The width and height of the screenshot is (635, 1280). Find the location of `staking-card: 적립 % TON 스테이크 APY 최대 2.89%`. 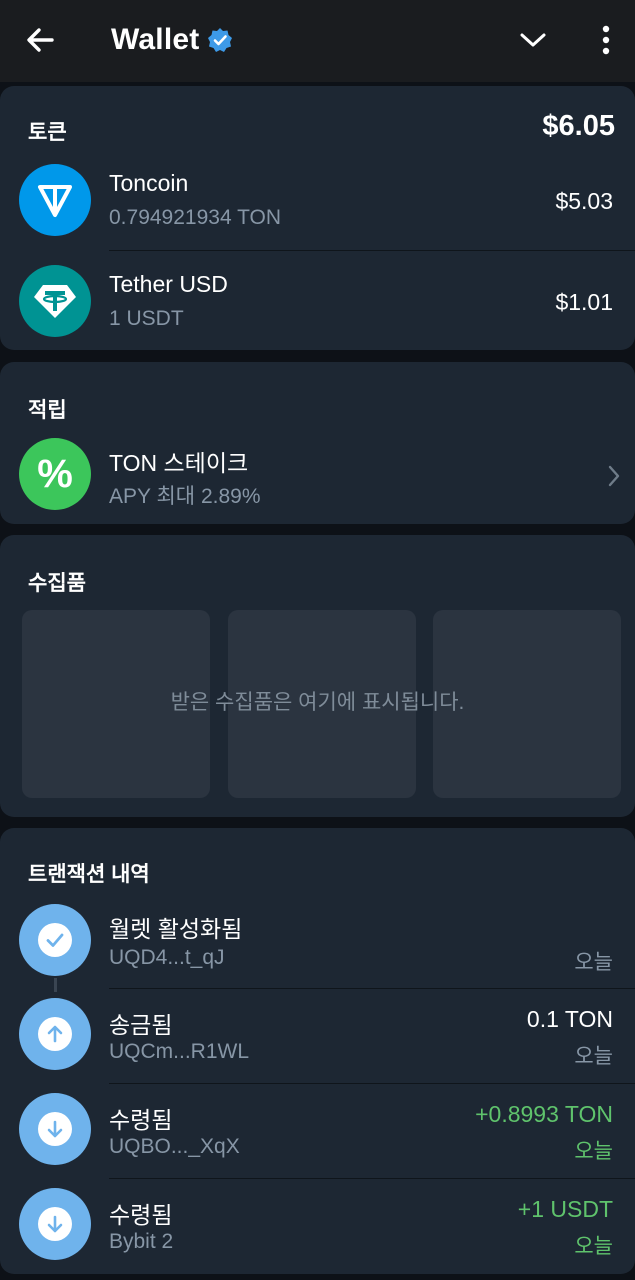

staking-card: 적립 % TON 스테이크 APY 최대 2.89% is located at coordinates (317, 443).